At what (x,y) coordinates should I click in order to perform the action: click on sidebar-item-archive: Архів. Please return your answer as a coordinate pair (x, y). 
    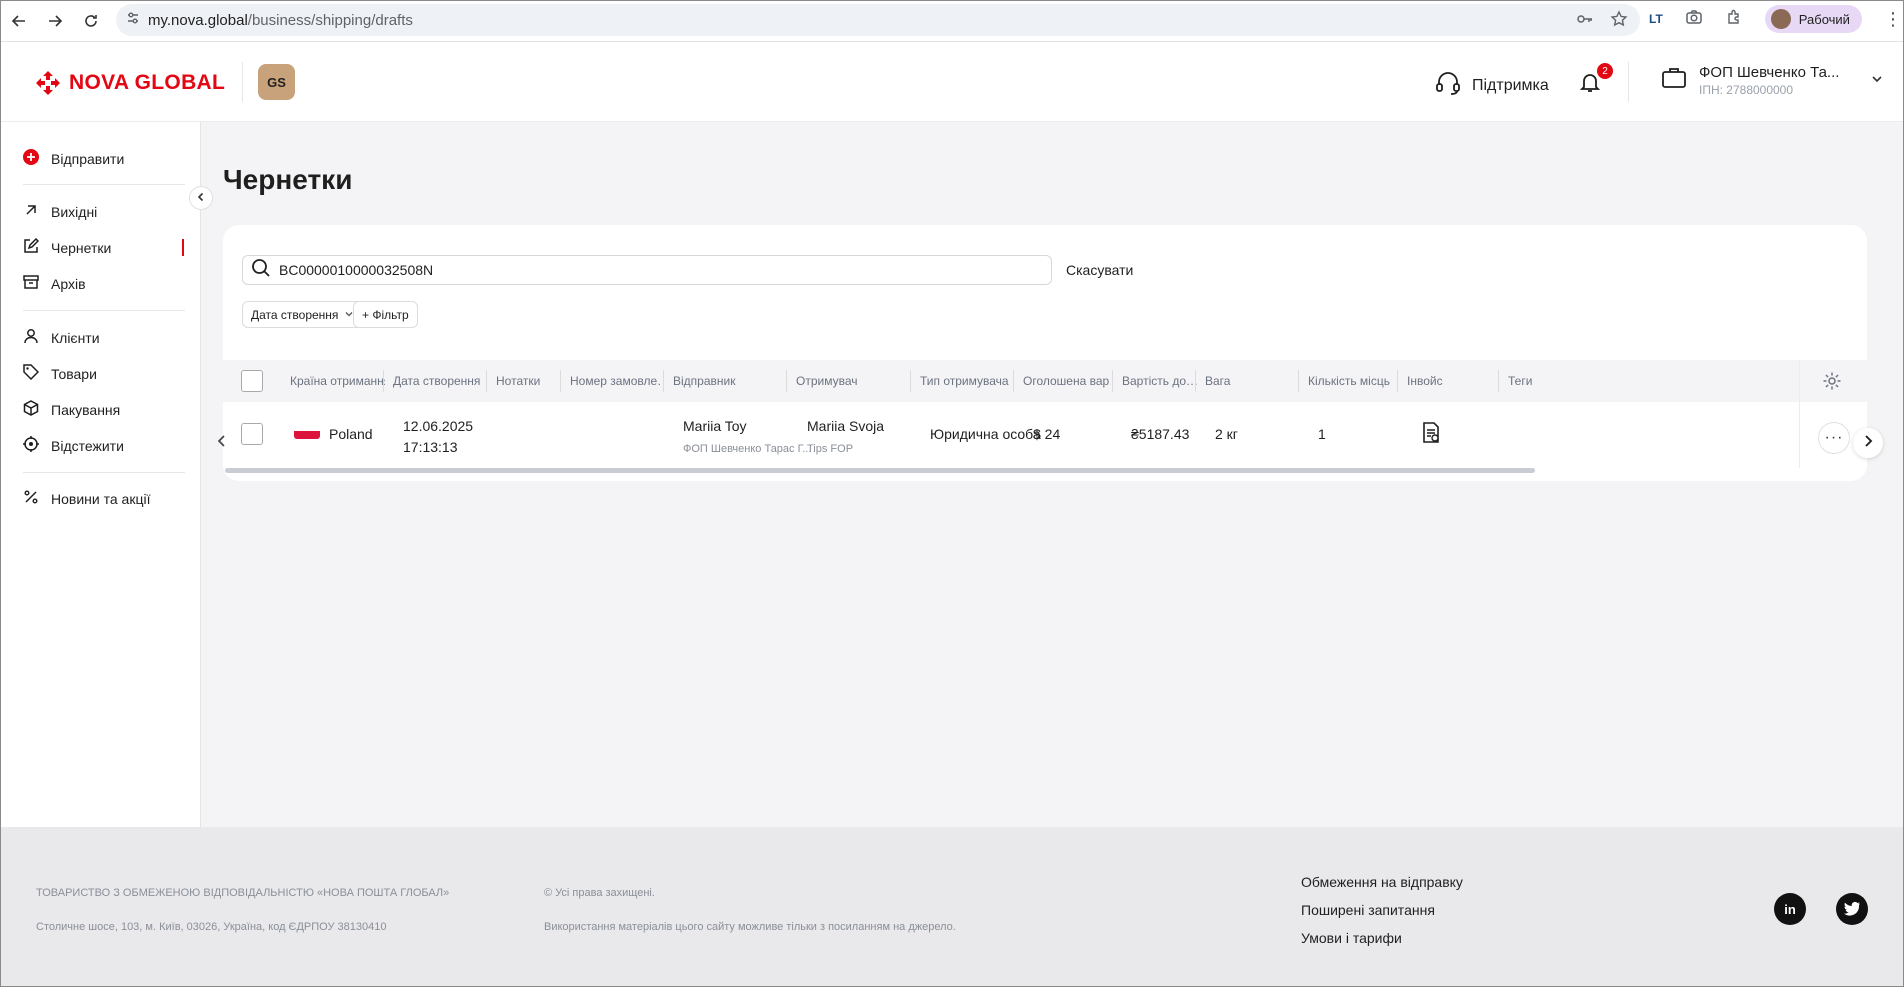
    Looking at the image, I should click on (54, 283).